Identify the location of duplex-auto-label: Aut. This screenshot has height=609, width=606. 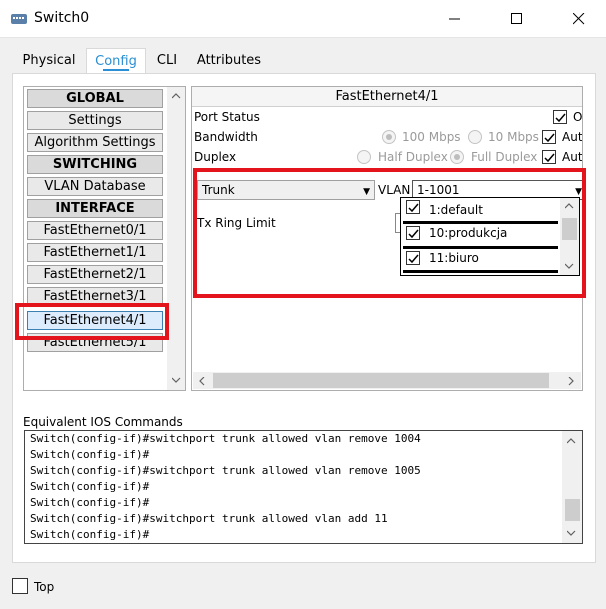
(572, 157).